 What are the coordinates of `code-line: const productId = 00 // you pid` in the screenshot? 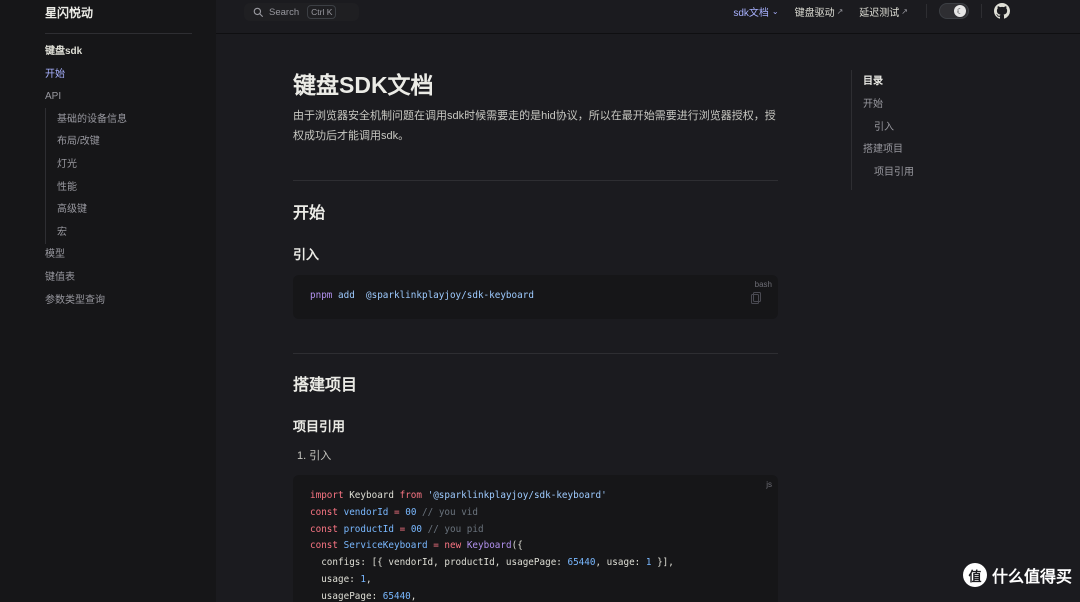 It's located at (397, 529).